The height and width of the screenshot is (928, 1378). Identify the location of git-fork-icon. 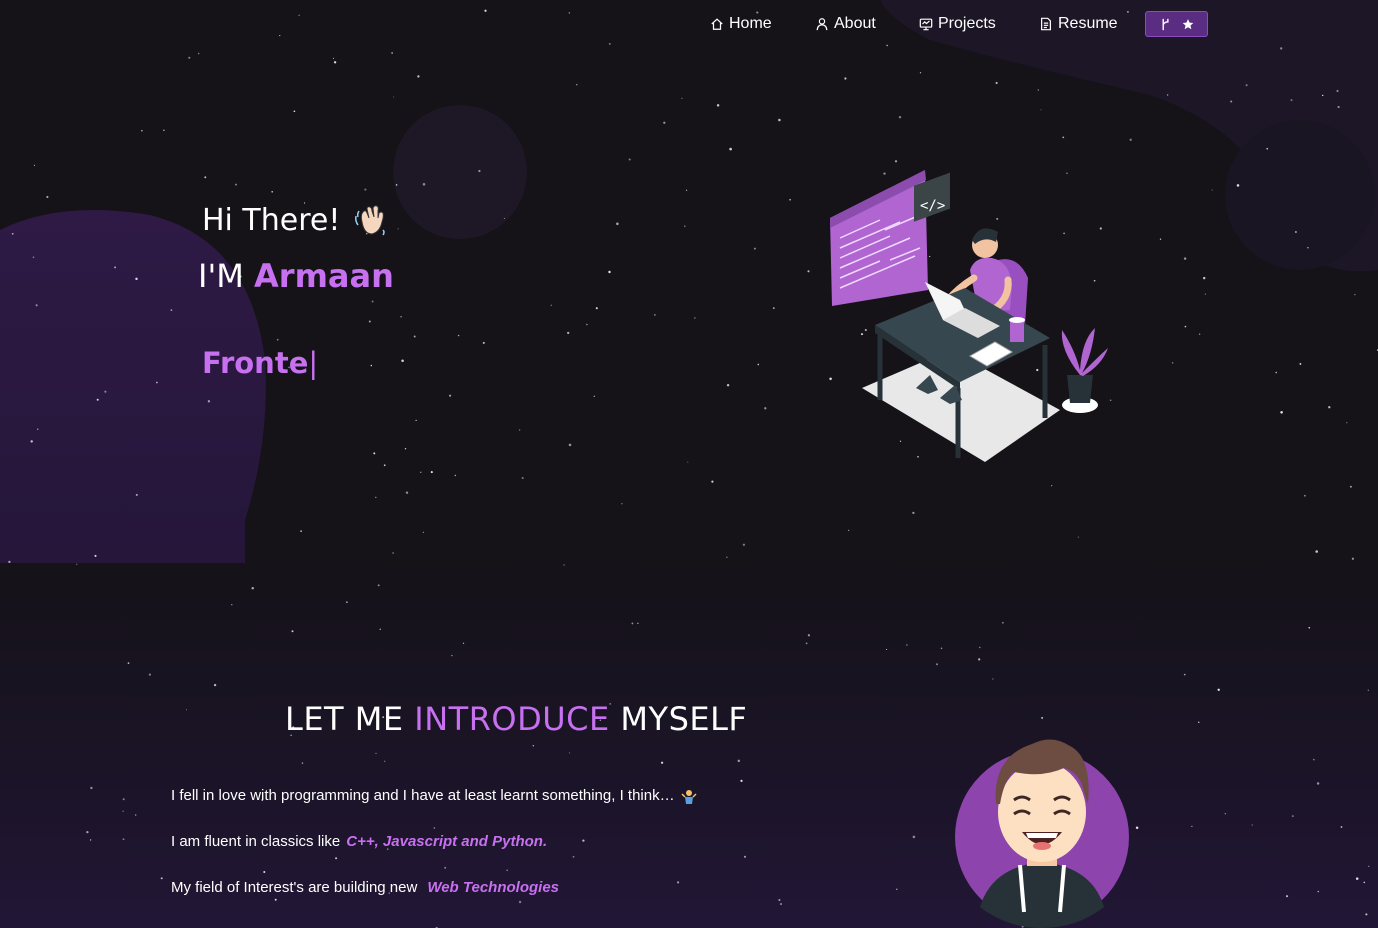
(1165, 24).